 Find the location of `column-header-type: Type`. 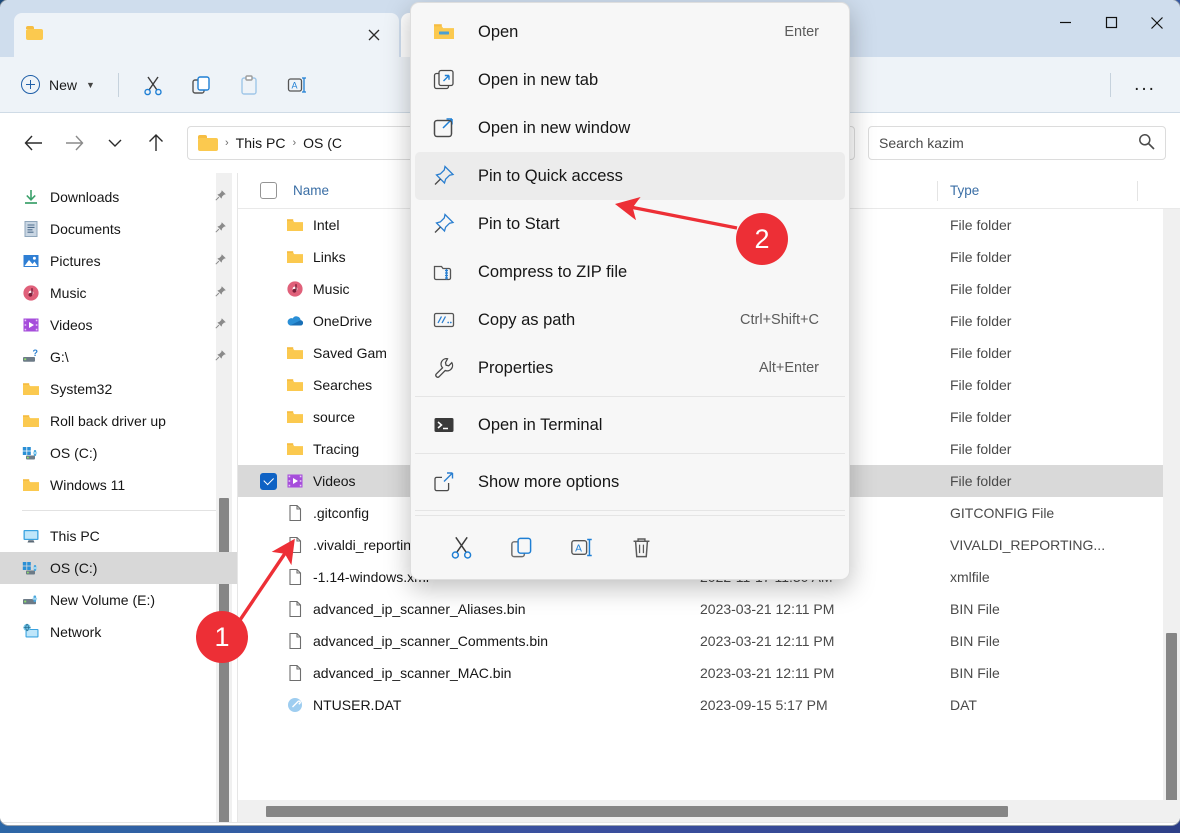

column-header-type: Type is located at coordinates (1038, 191).